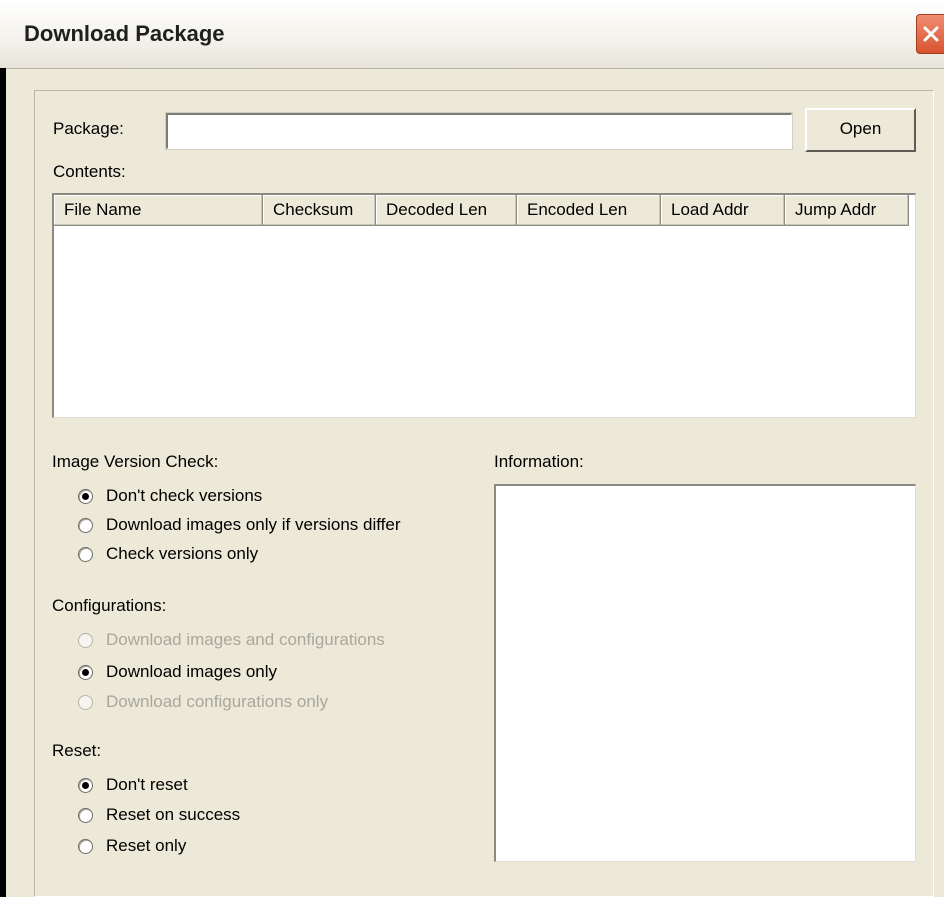 The height and width of the screenshot is (897, 944). What do you see at coordinates (89, 171) in the screenshot?
I see `contents-label: Contents:` at bounding box center [89, 171].